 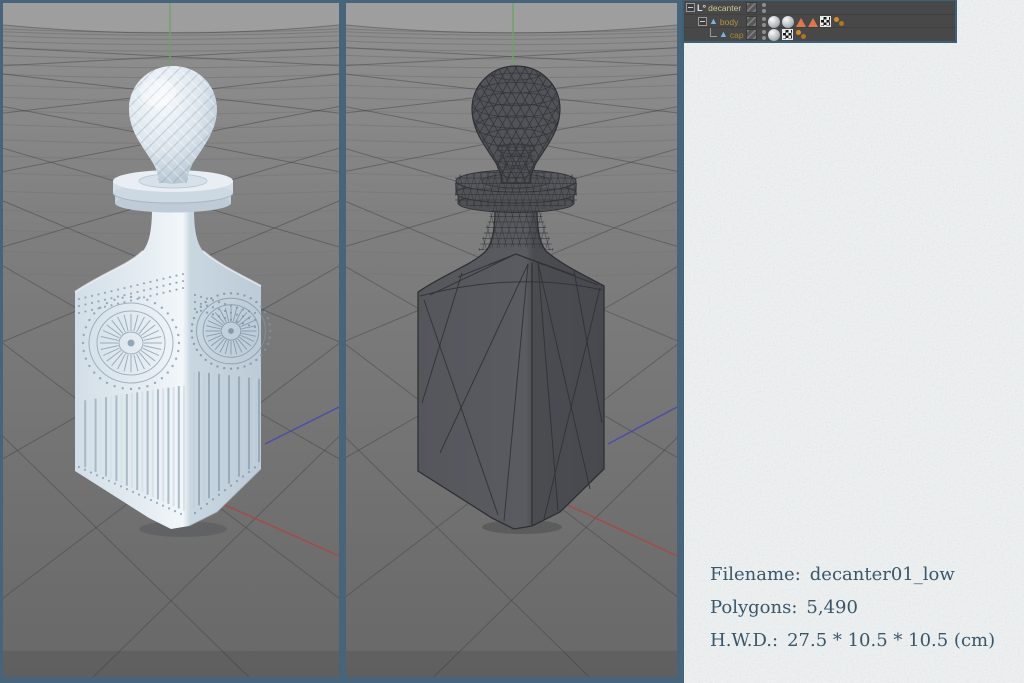 I want to click on dimensions-value: 27.5 * 10.5 * 10.5 (cm), so click(x=891, y=640).